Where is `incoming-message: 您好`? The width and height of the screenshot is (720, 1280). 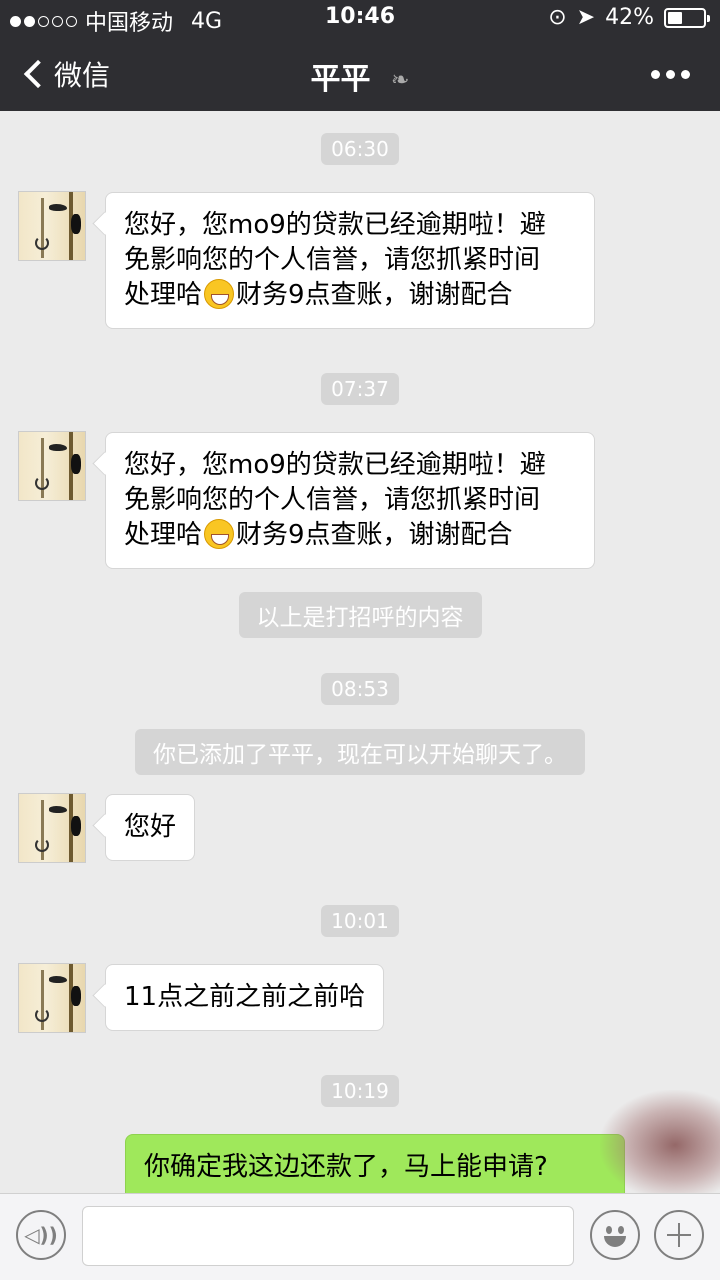 incoming-message: 您好 is located at coordinates (150, 827).